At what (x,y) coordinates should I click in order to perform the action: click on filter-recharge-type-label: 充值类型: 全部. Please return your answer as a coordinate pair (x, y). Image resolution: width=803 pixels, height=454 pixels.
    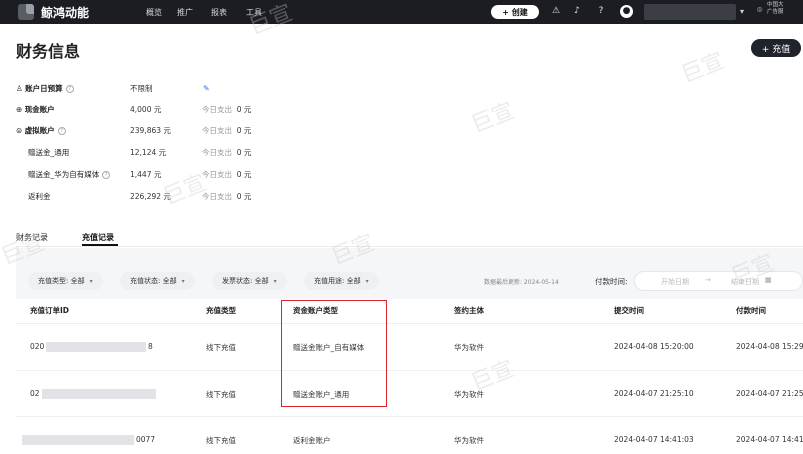
    Looking at the image, I should click on (61, 281).